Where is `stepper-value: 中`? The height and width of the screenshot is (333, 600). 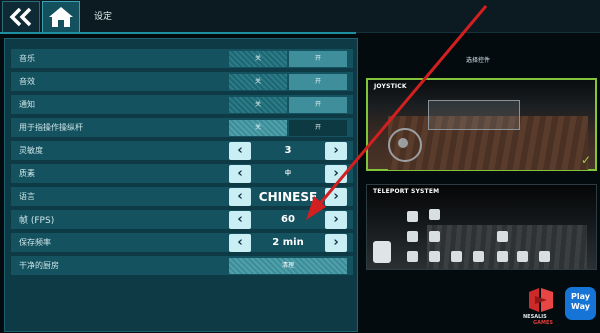
stepper-value: 中 is located at coordinates (287, 173).